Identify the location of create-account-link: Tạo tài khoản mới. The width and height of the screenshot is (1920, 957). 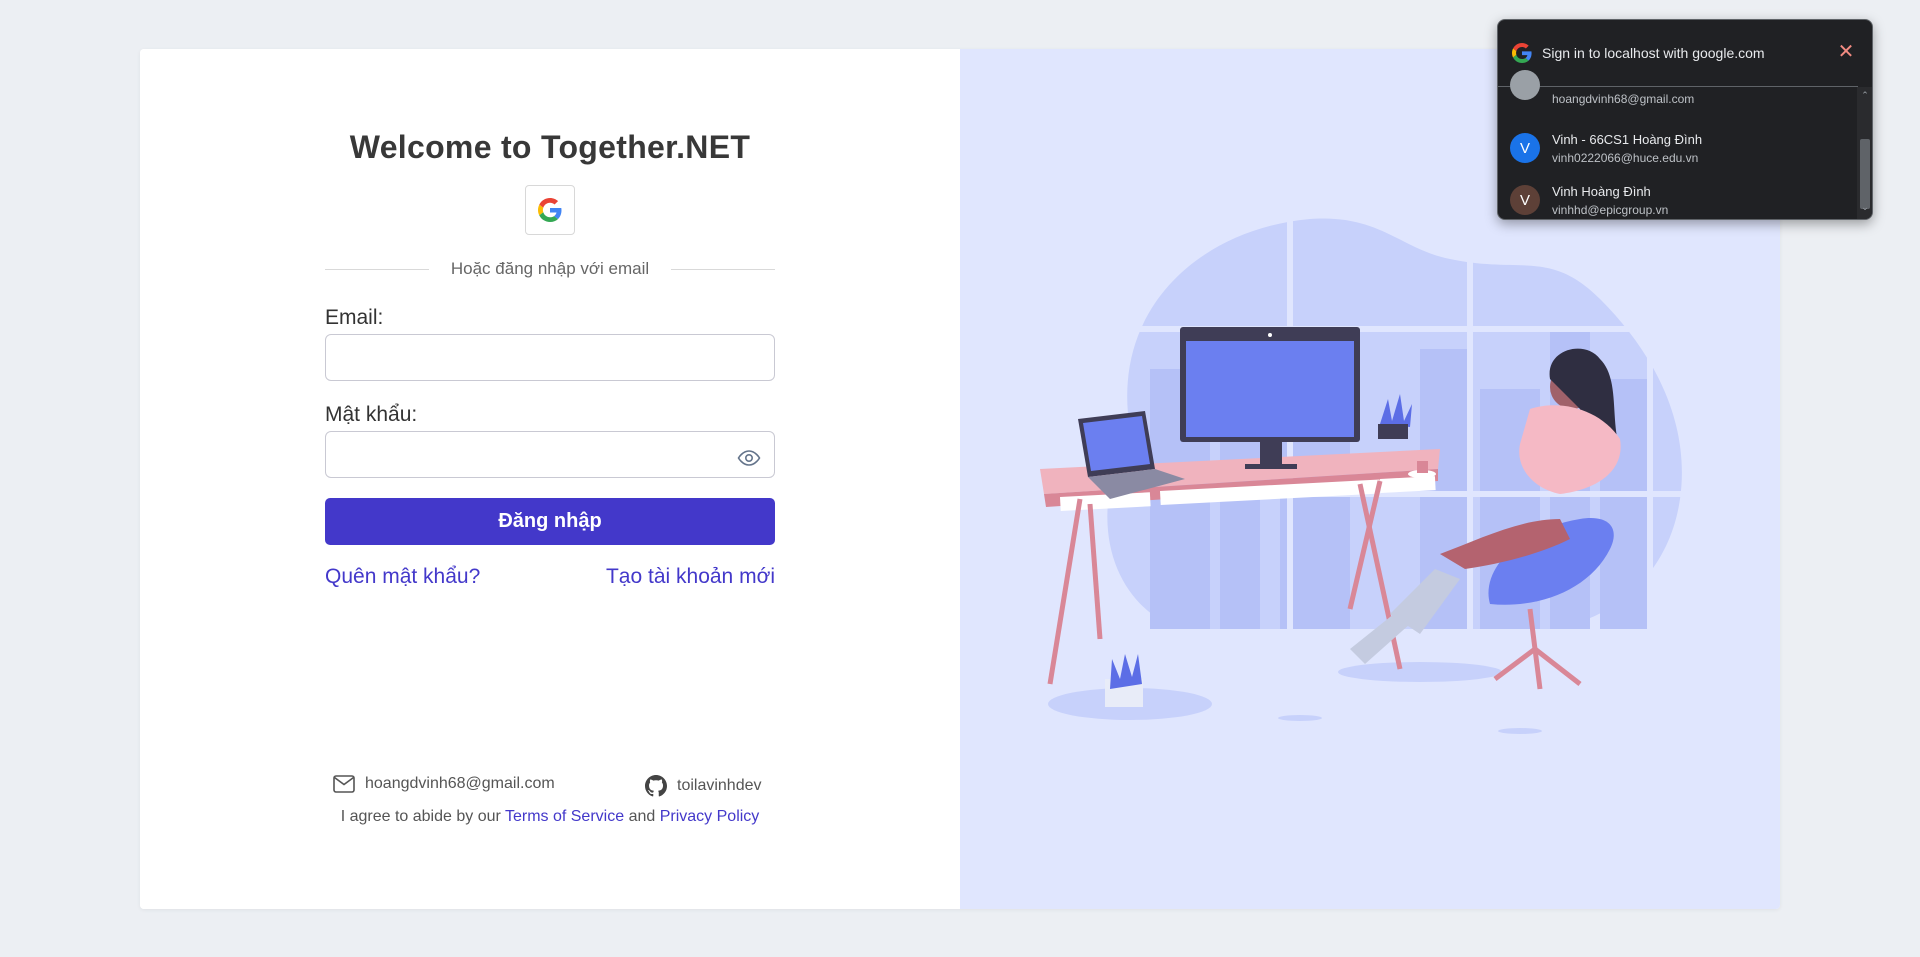
(690, 577).